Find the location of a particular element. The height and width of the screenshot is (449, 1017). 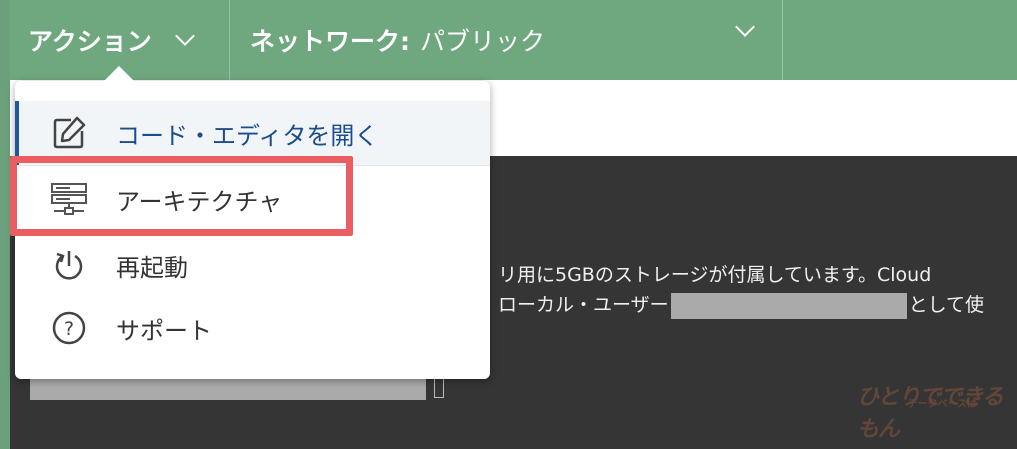

menu-item-label: 再起動 is located at coordinates (152, 267).